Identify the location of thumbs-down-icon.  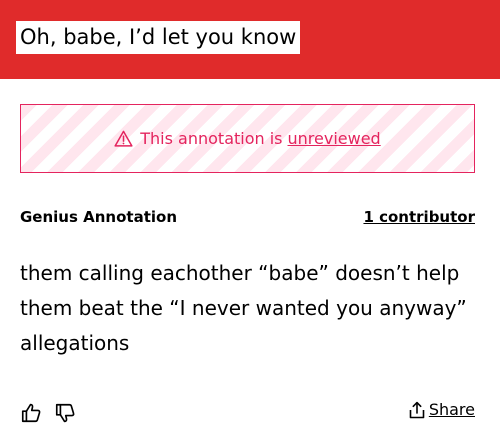
(65, 413).